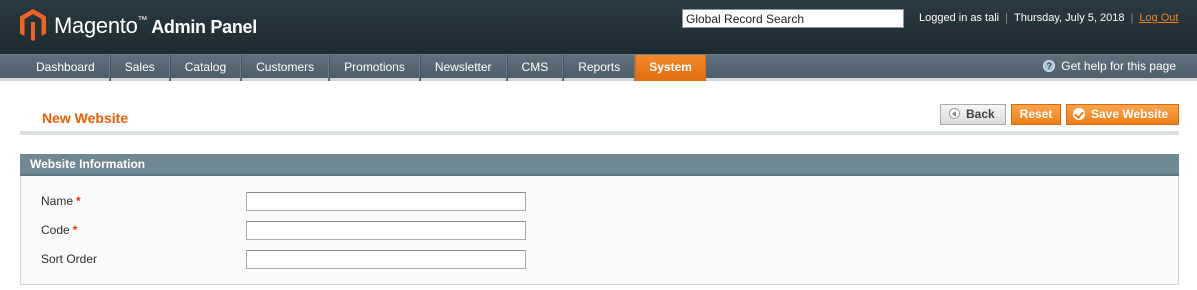 Image resolution: width=1197 pixels, height=290 pixels. What do you see at coordinates (33, 25) in the screenshot?
I see `magento-logo-icon` at bounding box center [33, 25].